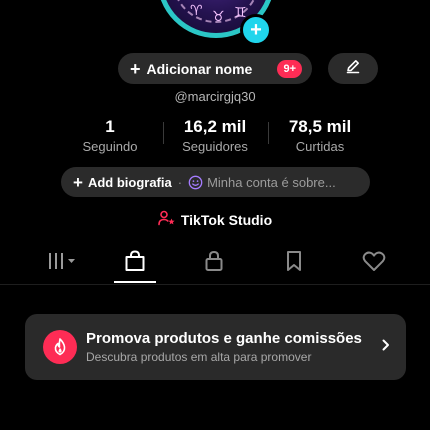 Image resolution: width=430 pixels, height=430 pixels. Describe the element at coordinates (169, 219) in the screenshot. I see `person-star-icon` at that location.